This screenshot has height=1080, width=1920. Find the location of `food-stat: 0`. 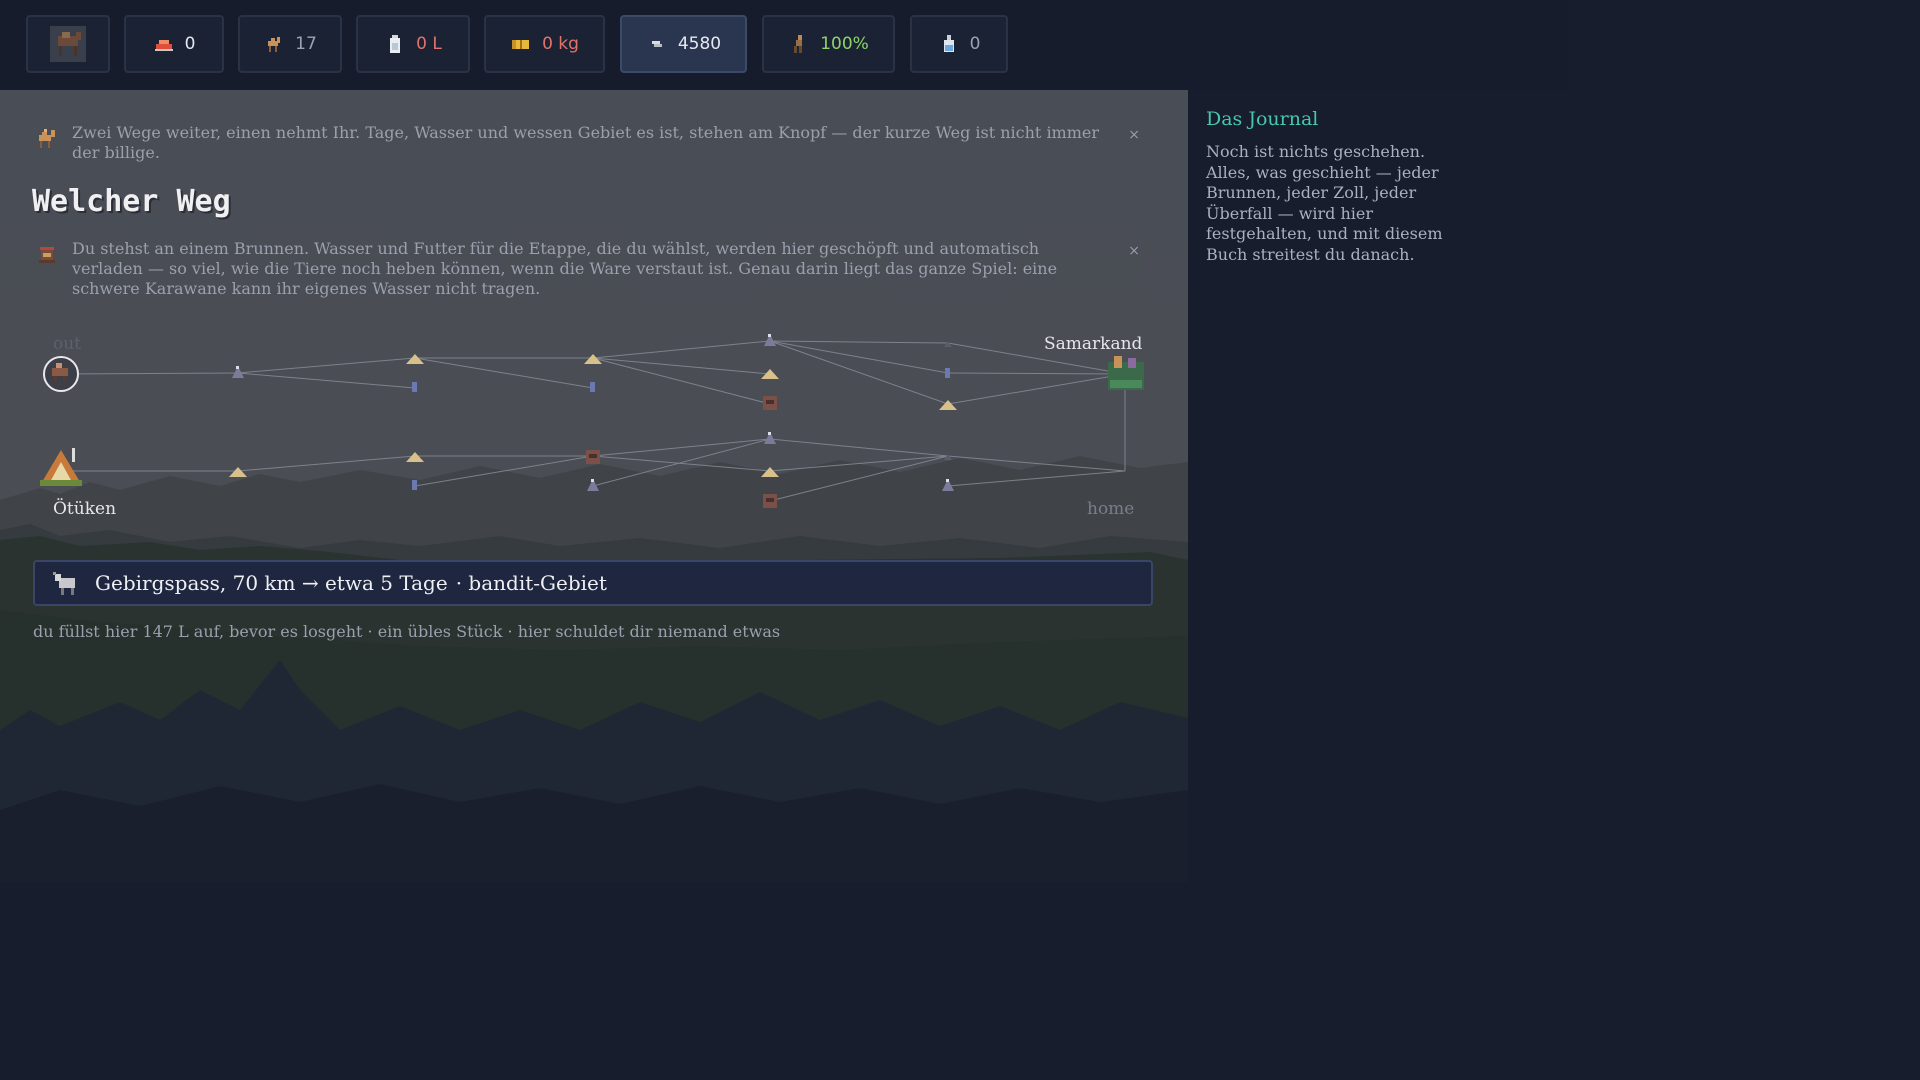

food-stat: 0 is located at coordinates (174, 44).